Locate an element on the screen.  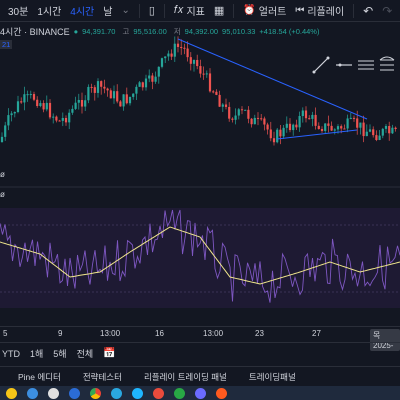
trendline-lower is located at coordinates (317, 134).